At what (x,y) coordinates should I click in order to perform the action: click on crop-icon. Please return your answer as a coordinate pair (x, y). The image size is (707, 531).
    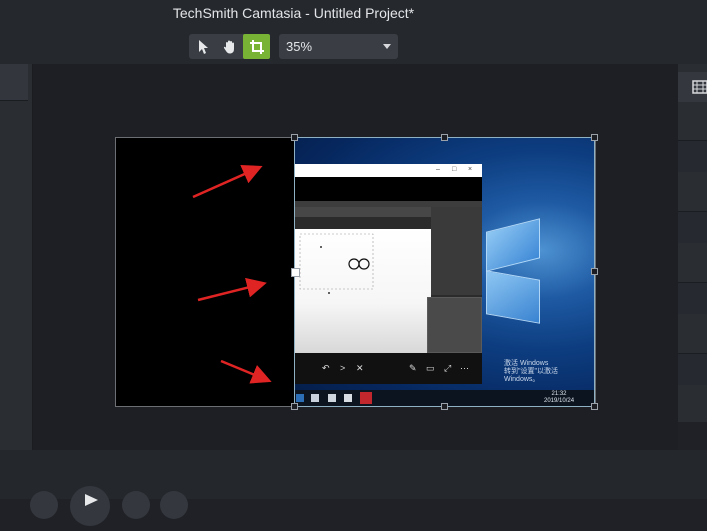
    Looking at the image, I should click on (256, 46).